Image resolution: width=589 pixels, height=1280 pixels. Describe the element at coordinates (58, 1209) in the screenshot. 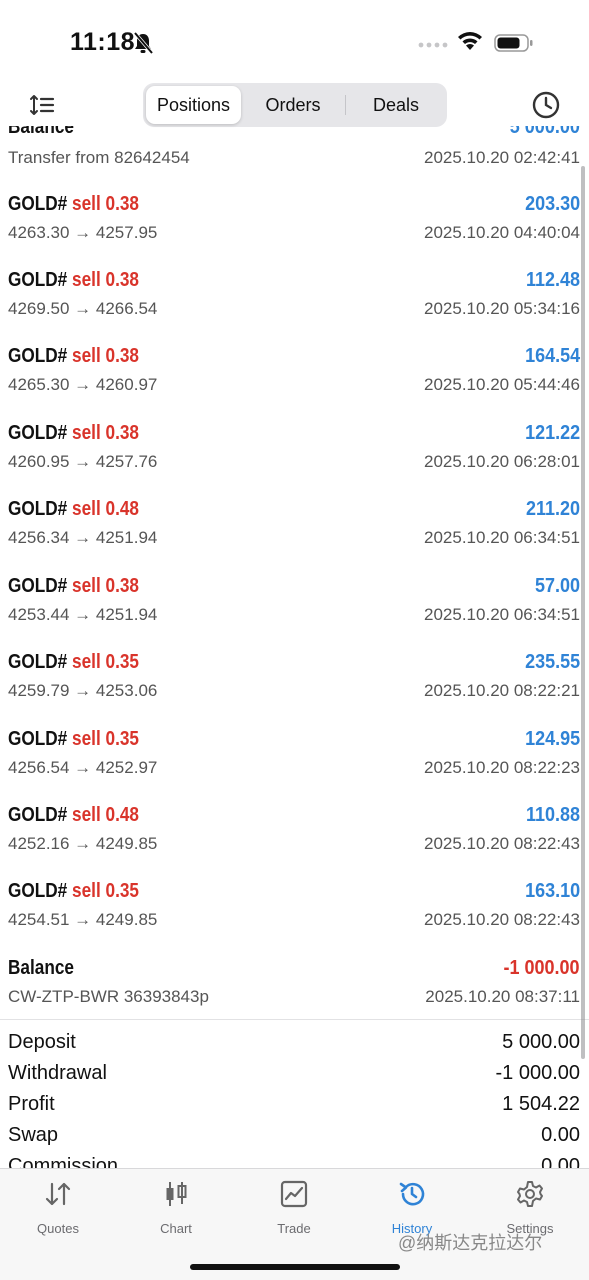

I see `tab-quotes: Quotes` at that location.